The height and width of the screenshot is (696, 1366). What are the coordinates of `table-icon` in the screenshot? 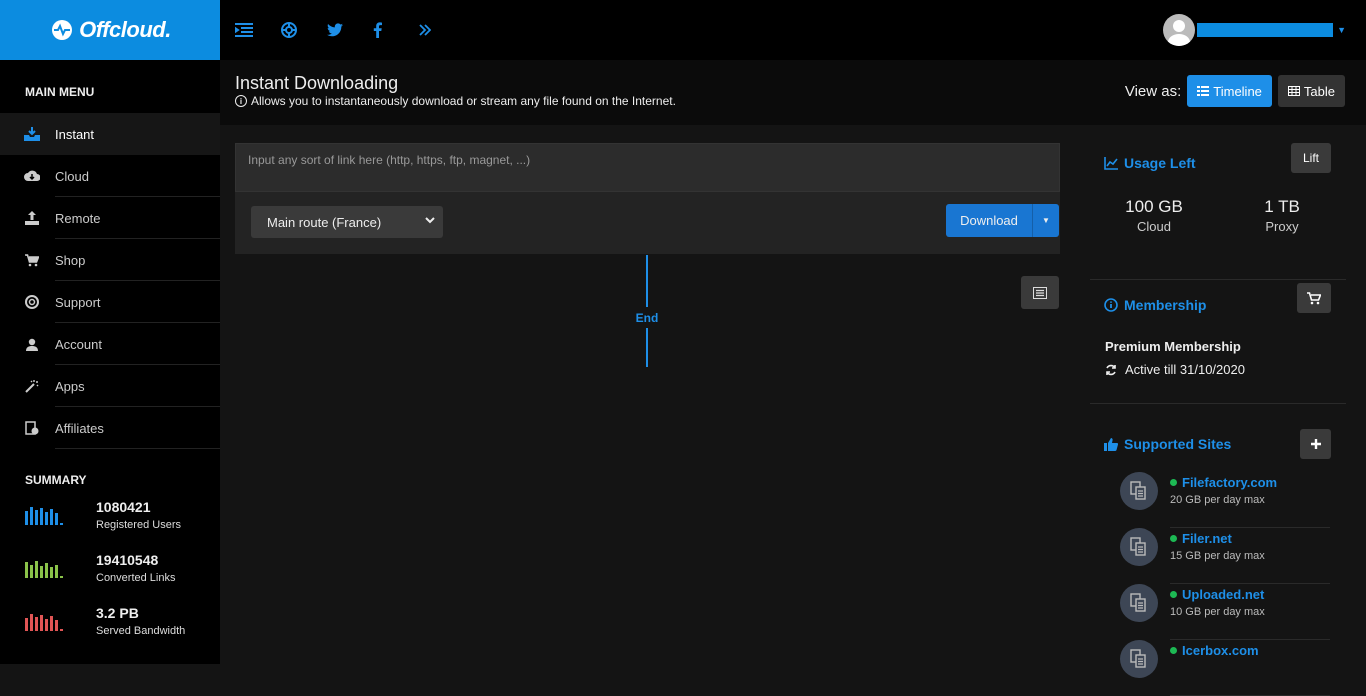 It's located at (1293, 91).